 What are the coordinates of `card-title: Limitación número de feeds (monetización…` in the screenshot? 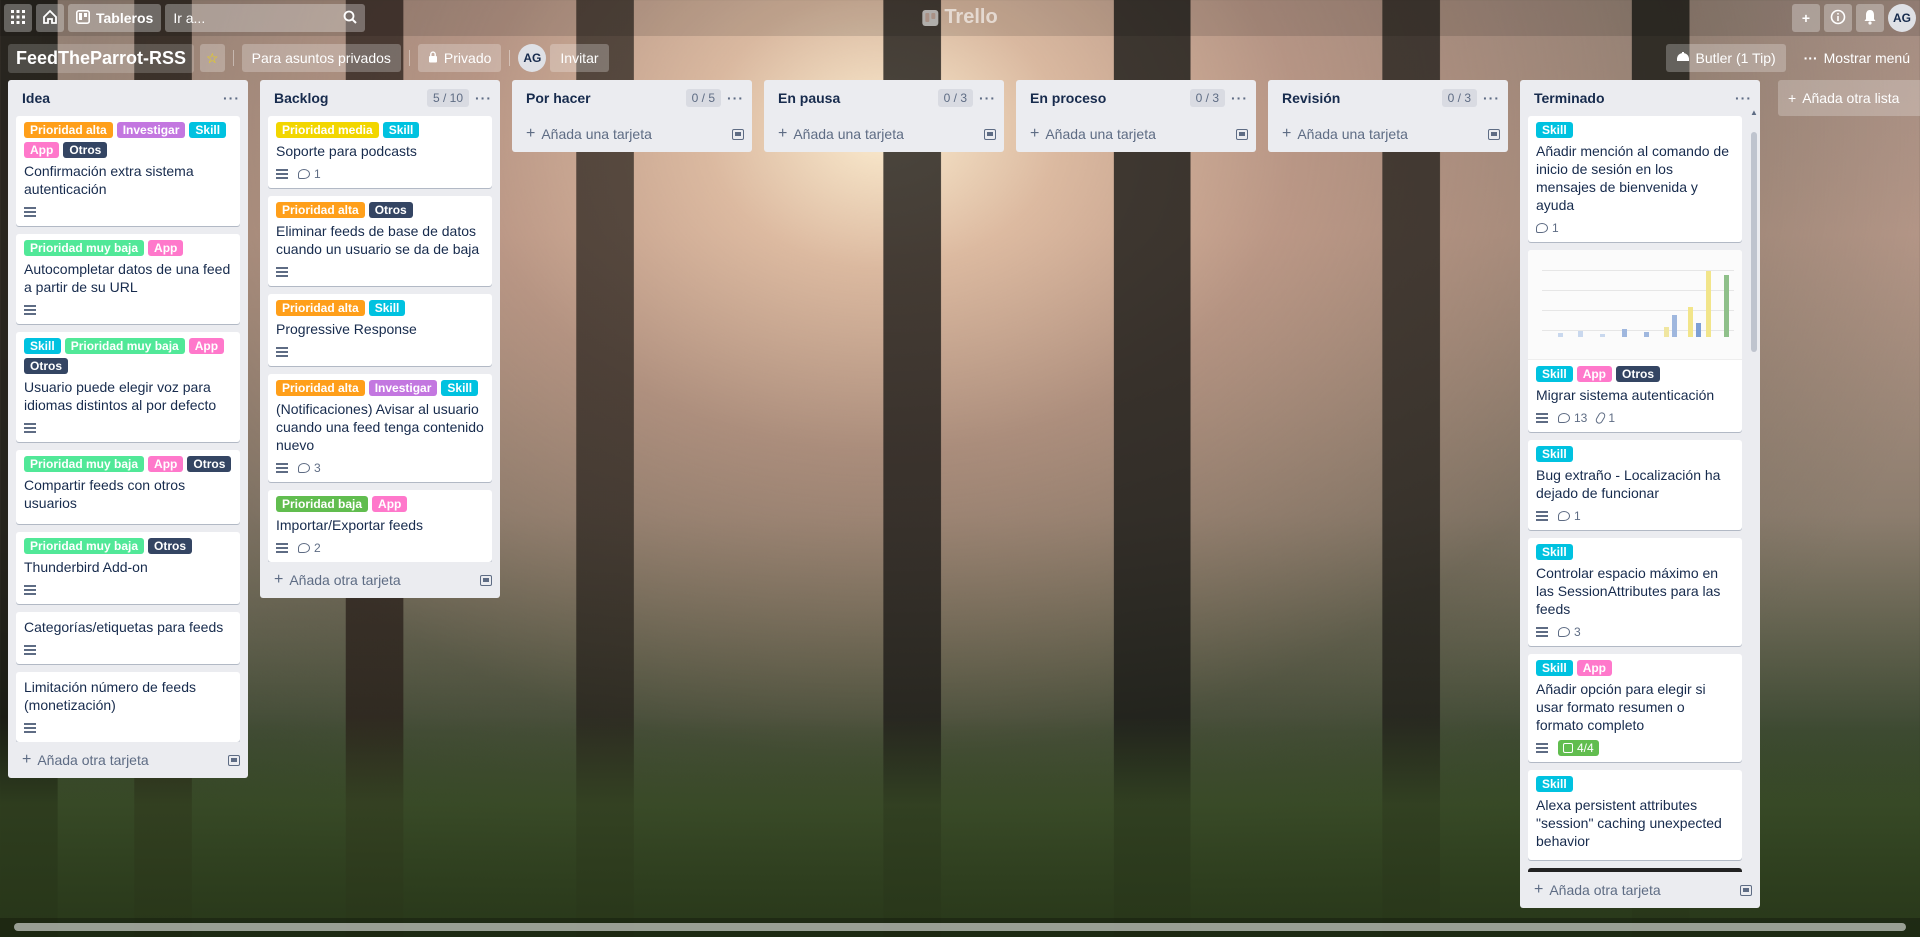 It's located at (110, 696).